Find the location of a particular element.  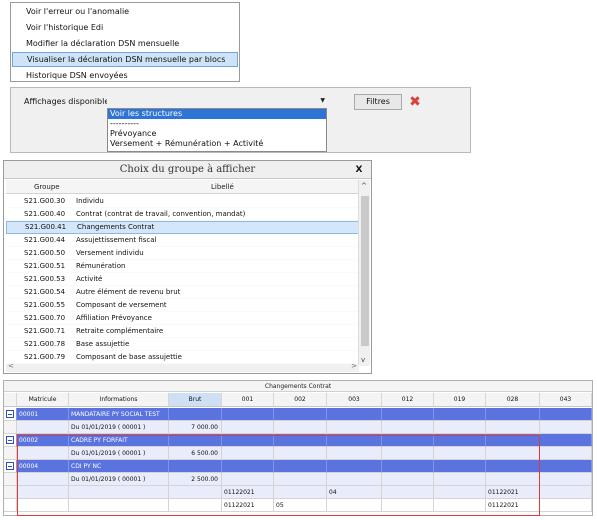

column-header-043: 043 is located at coordinates (566, 400).